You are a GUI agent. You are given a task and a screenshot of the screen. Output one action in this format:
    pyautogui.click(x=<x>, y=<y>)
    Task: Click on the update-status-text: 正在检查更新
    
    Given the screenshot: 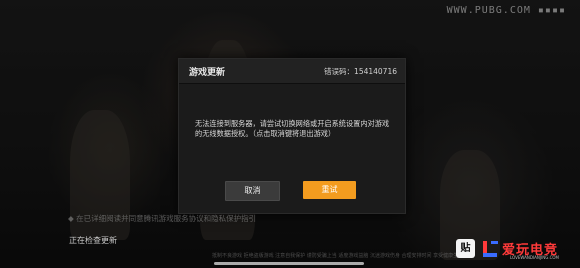 What is the action you would take?
    pyautogui.click(x=93, y=240)
    